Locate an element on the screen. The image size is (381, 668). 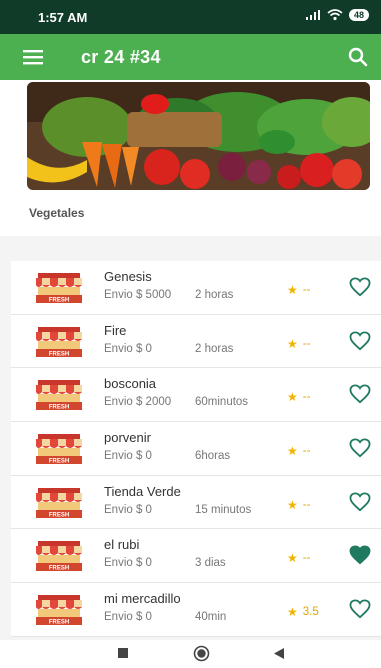
rating-value: 3.5 is located at coordinates (310, 612).